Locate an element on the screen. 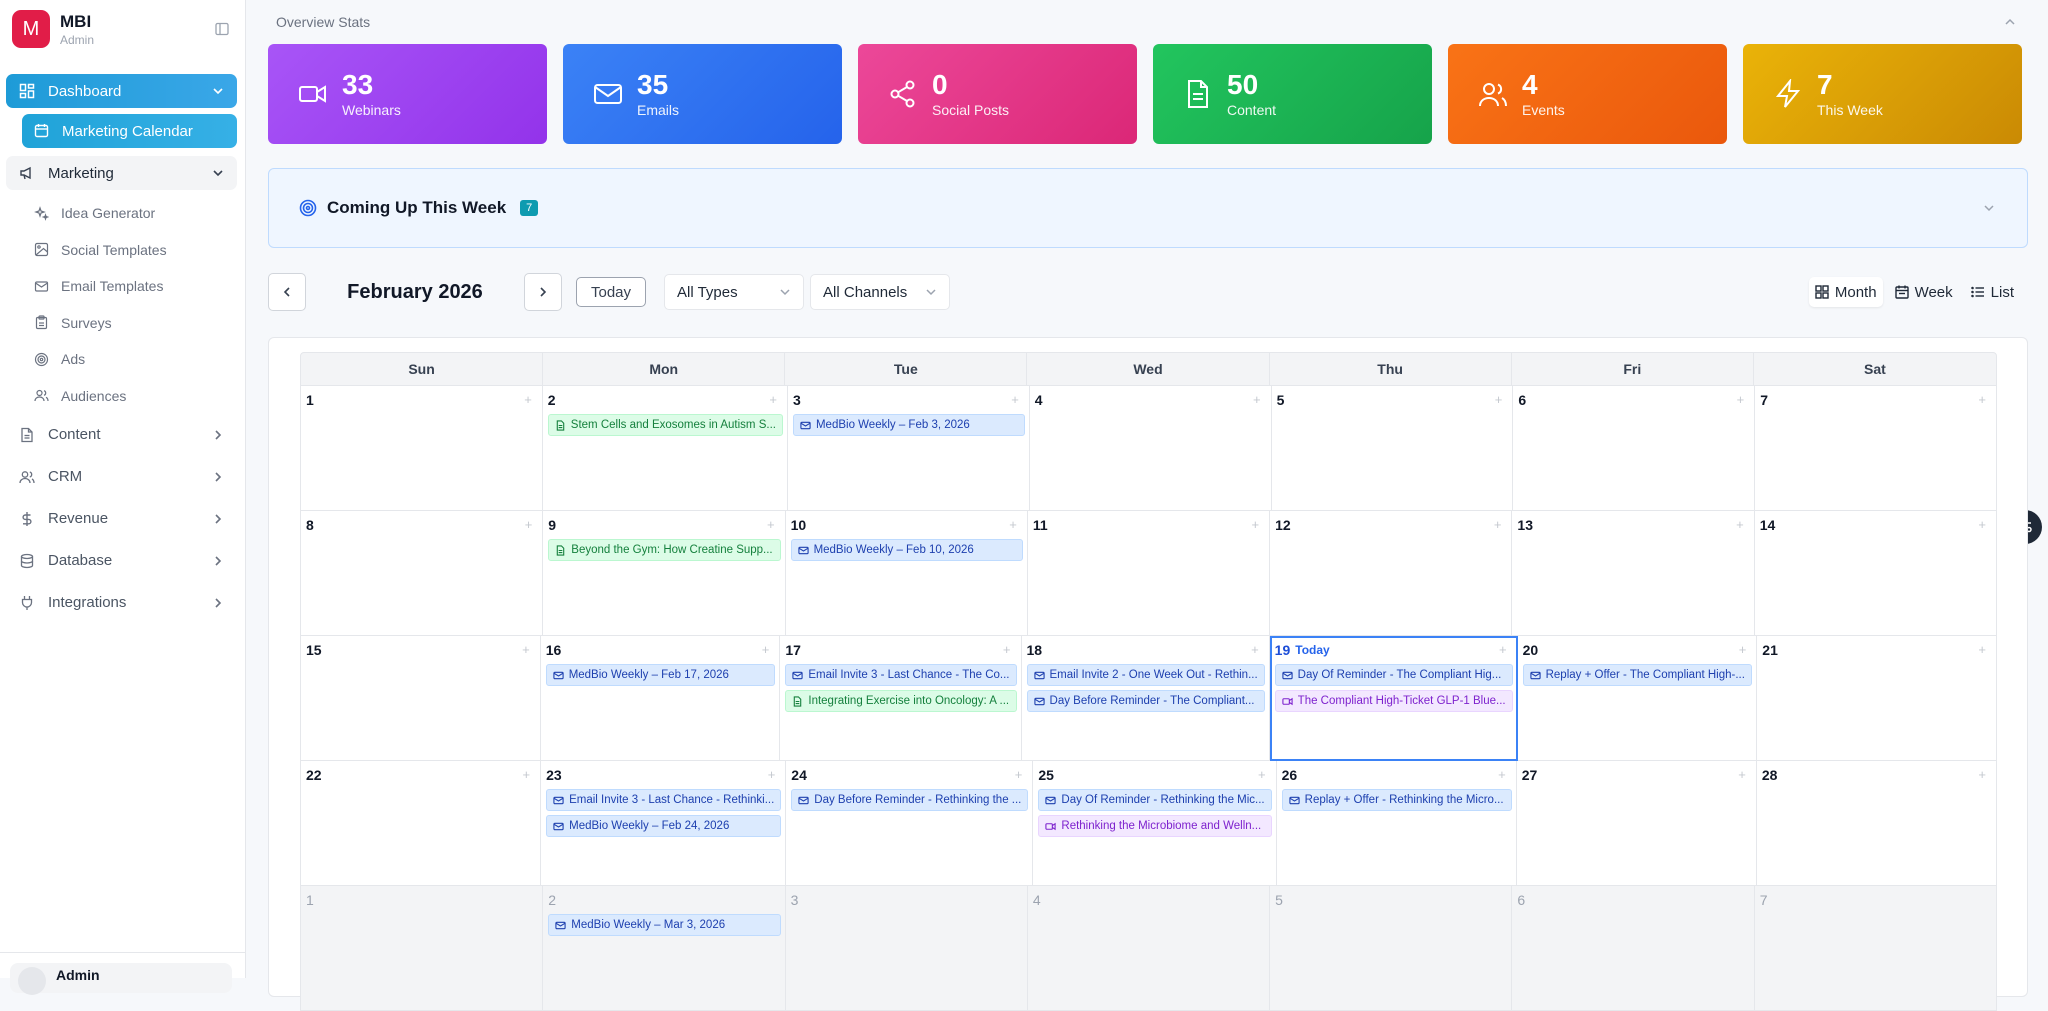 The image size is (2048, 1011). stat-card-webinars: 33 Webinars is located at coordinates (407, 94).